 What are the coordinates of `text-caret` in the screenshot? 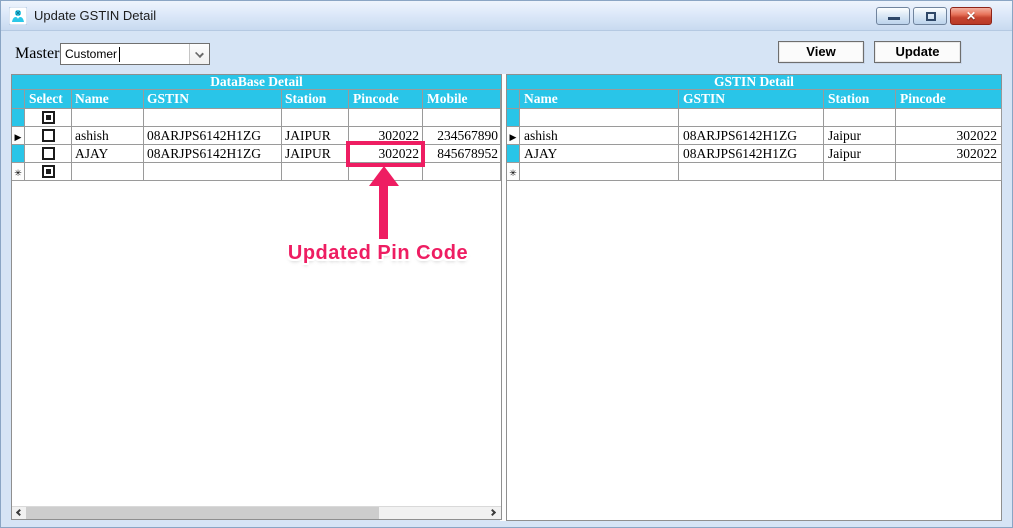 It's located at (119, 54).